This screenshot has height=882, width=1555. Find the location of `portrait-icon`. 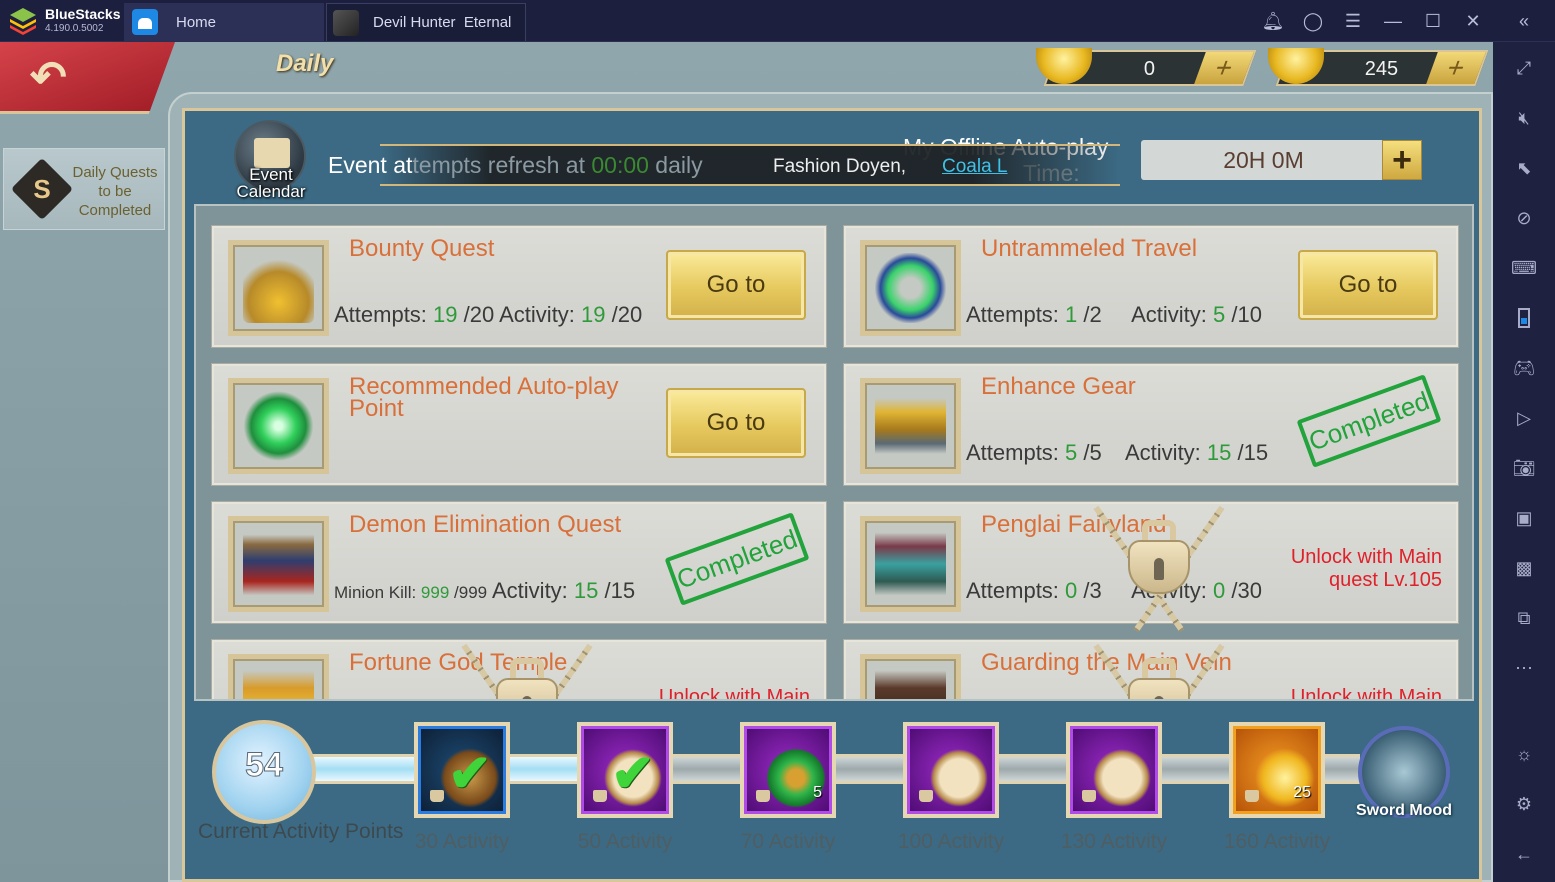

portrait-icon is located at coordinates (1524, 318).